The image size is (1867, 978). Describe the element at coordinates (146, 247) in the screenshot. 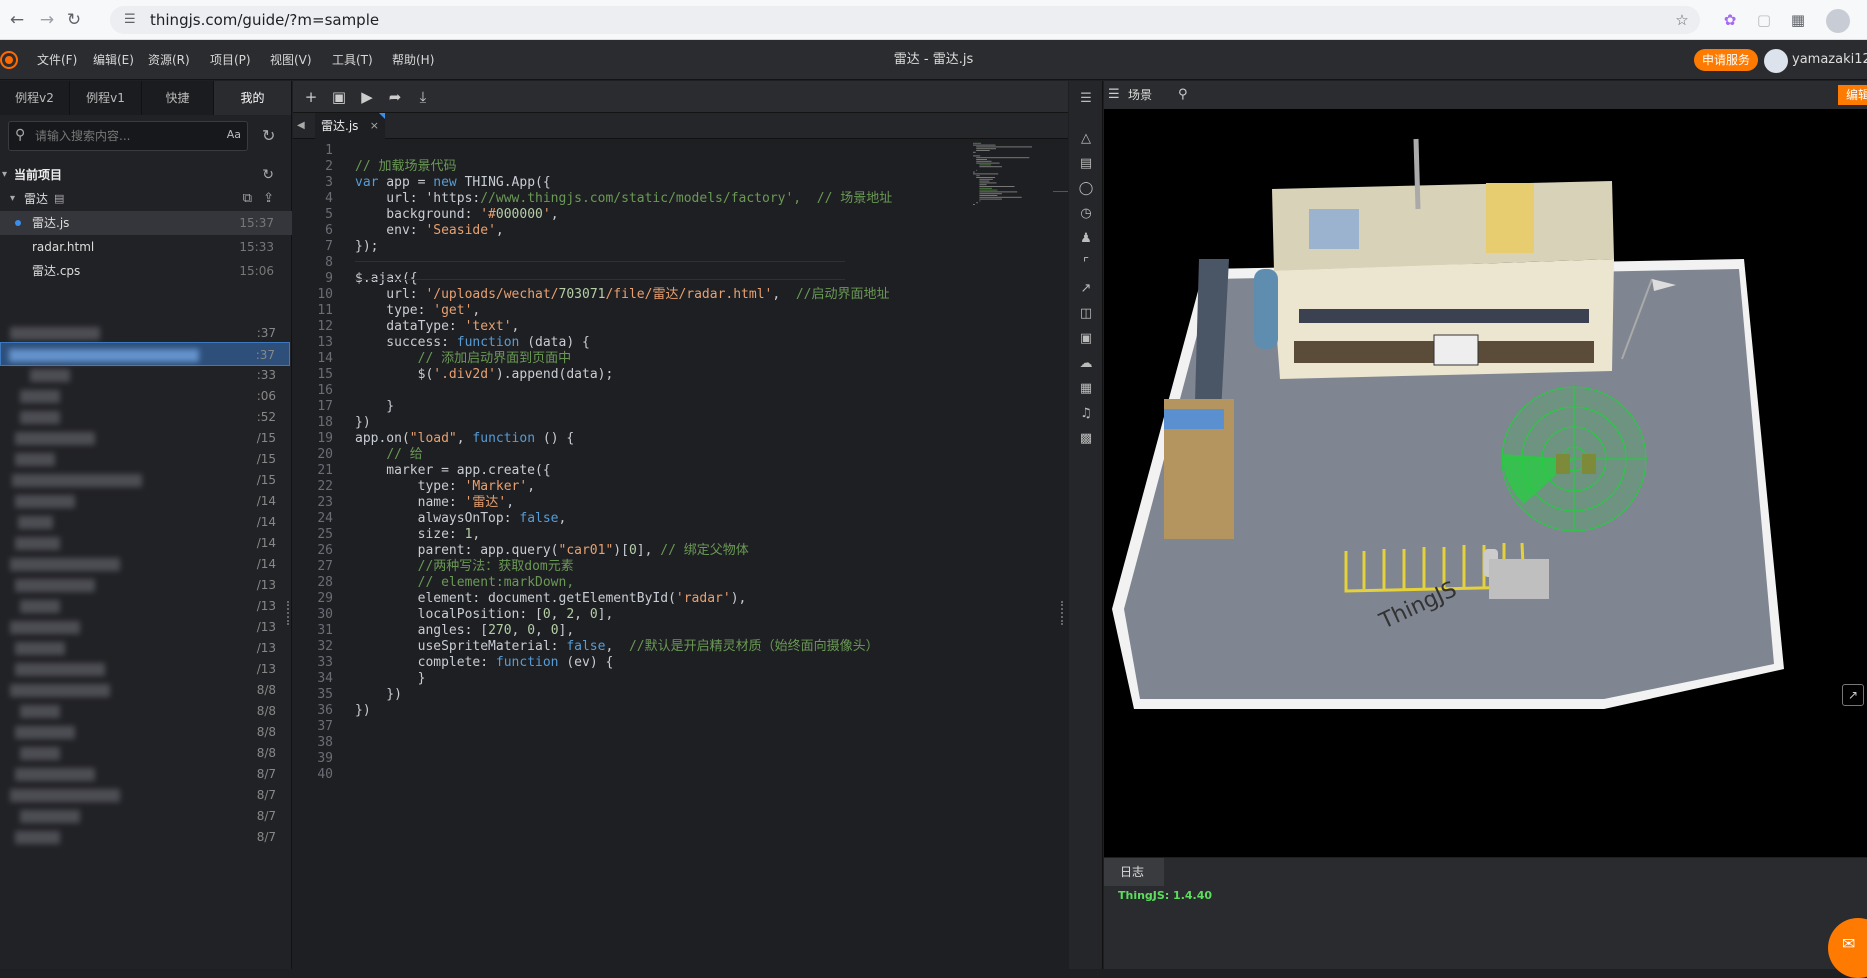

I see `file-item: radar.html 15:33` at that location.